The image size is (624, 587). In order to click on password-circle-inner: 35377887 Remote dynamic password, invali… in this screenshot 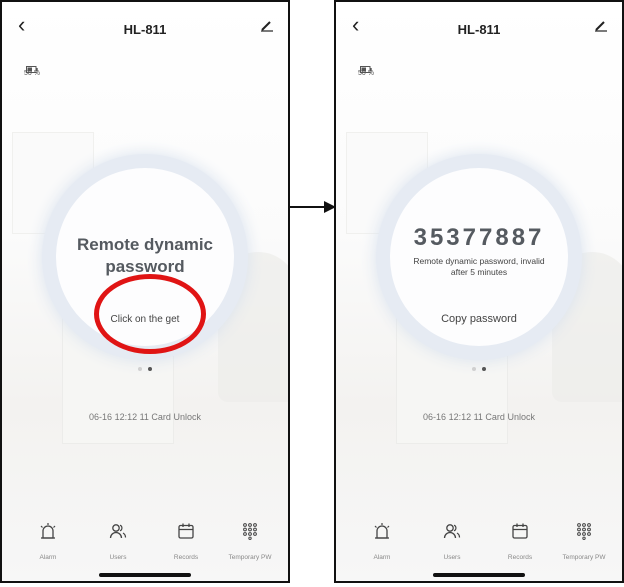, I will do `click(479, 257)`.